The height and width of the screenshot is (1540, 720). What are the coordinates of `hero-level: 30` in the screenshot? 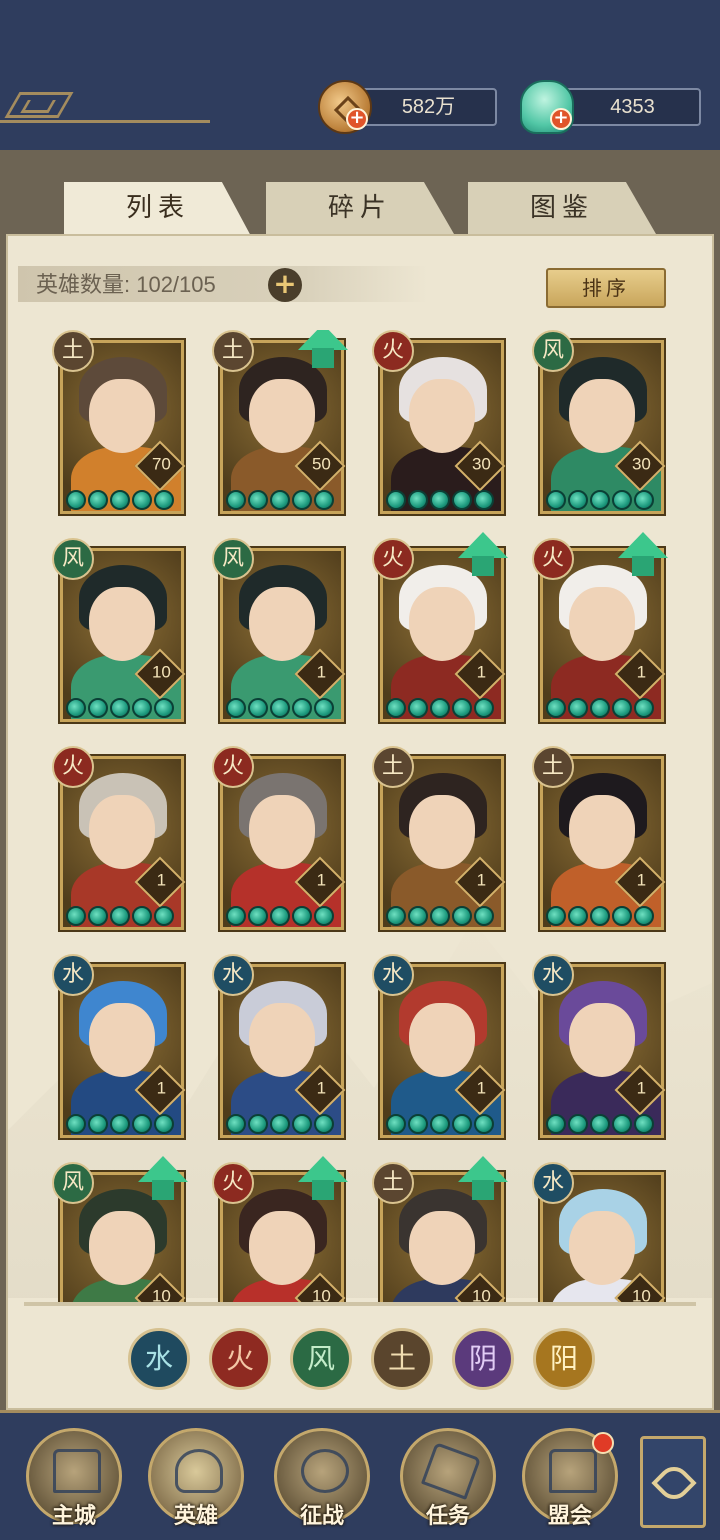 It's located at (481, 464).